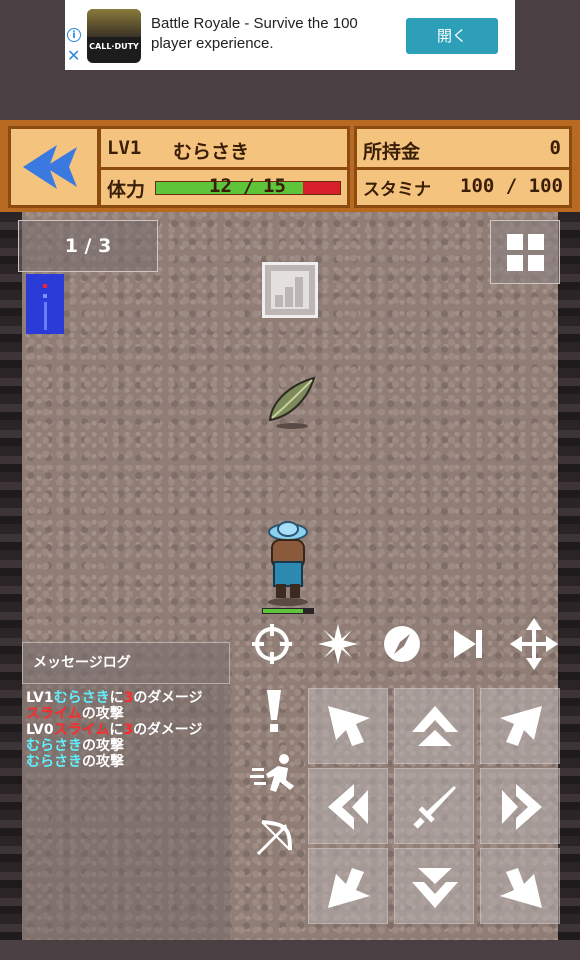 The width and height of the screenshot is (580, 960). I want to click on shoot-button, so click(274, 838).